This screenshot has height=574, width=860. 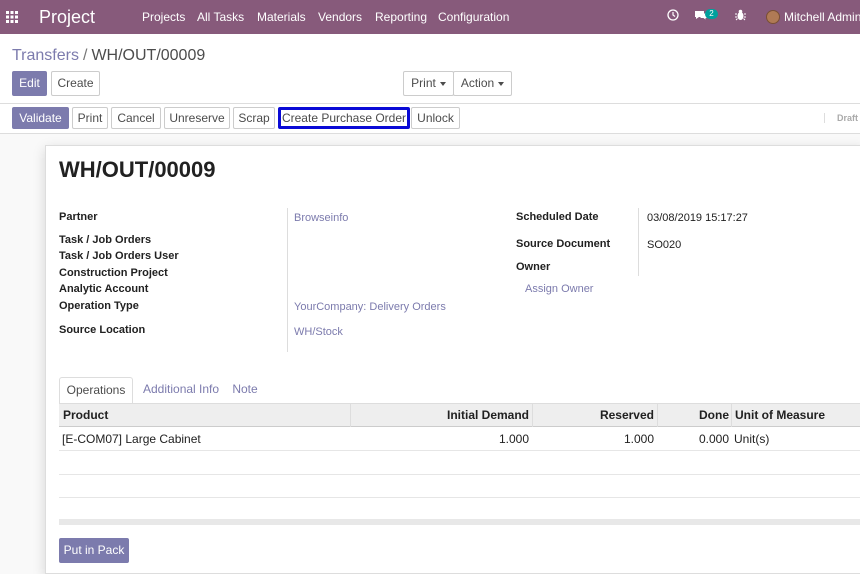 What do you see at coordinates (370, 307) in the screenshot?
I see `operation-type-value: YourCompany: Delivery Orders` at bounding box center [370, 307].